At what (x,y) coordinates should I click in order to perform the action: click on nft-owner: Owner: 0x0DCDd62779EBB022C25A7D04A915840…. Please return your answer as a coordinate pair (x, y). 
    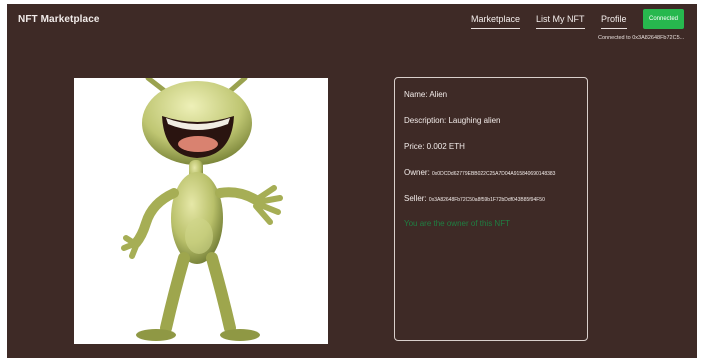
    Looking at the image, I should click on (479, 172).